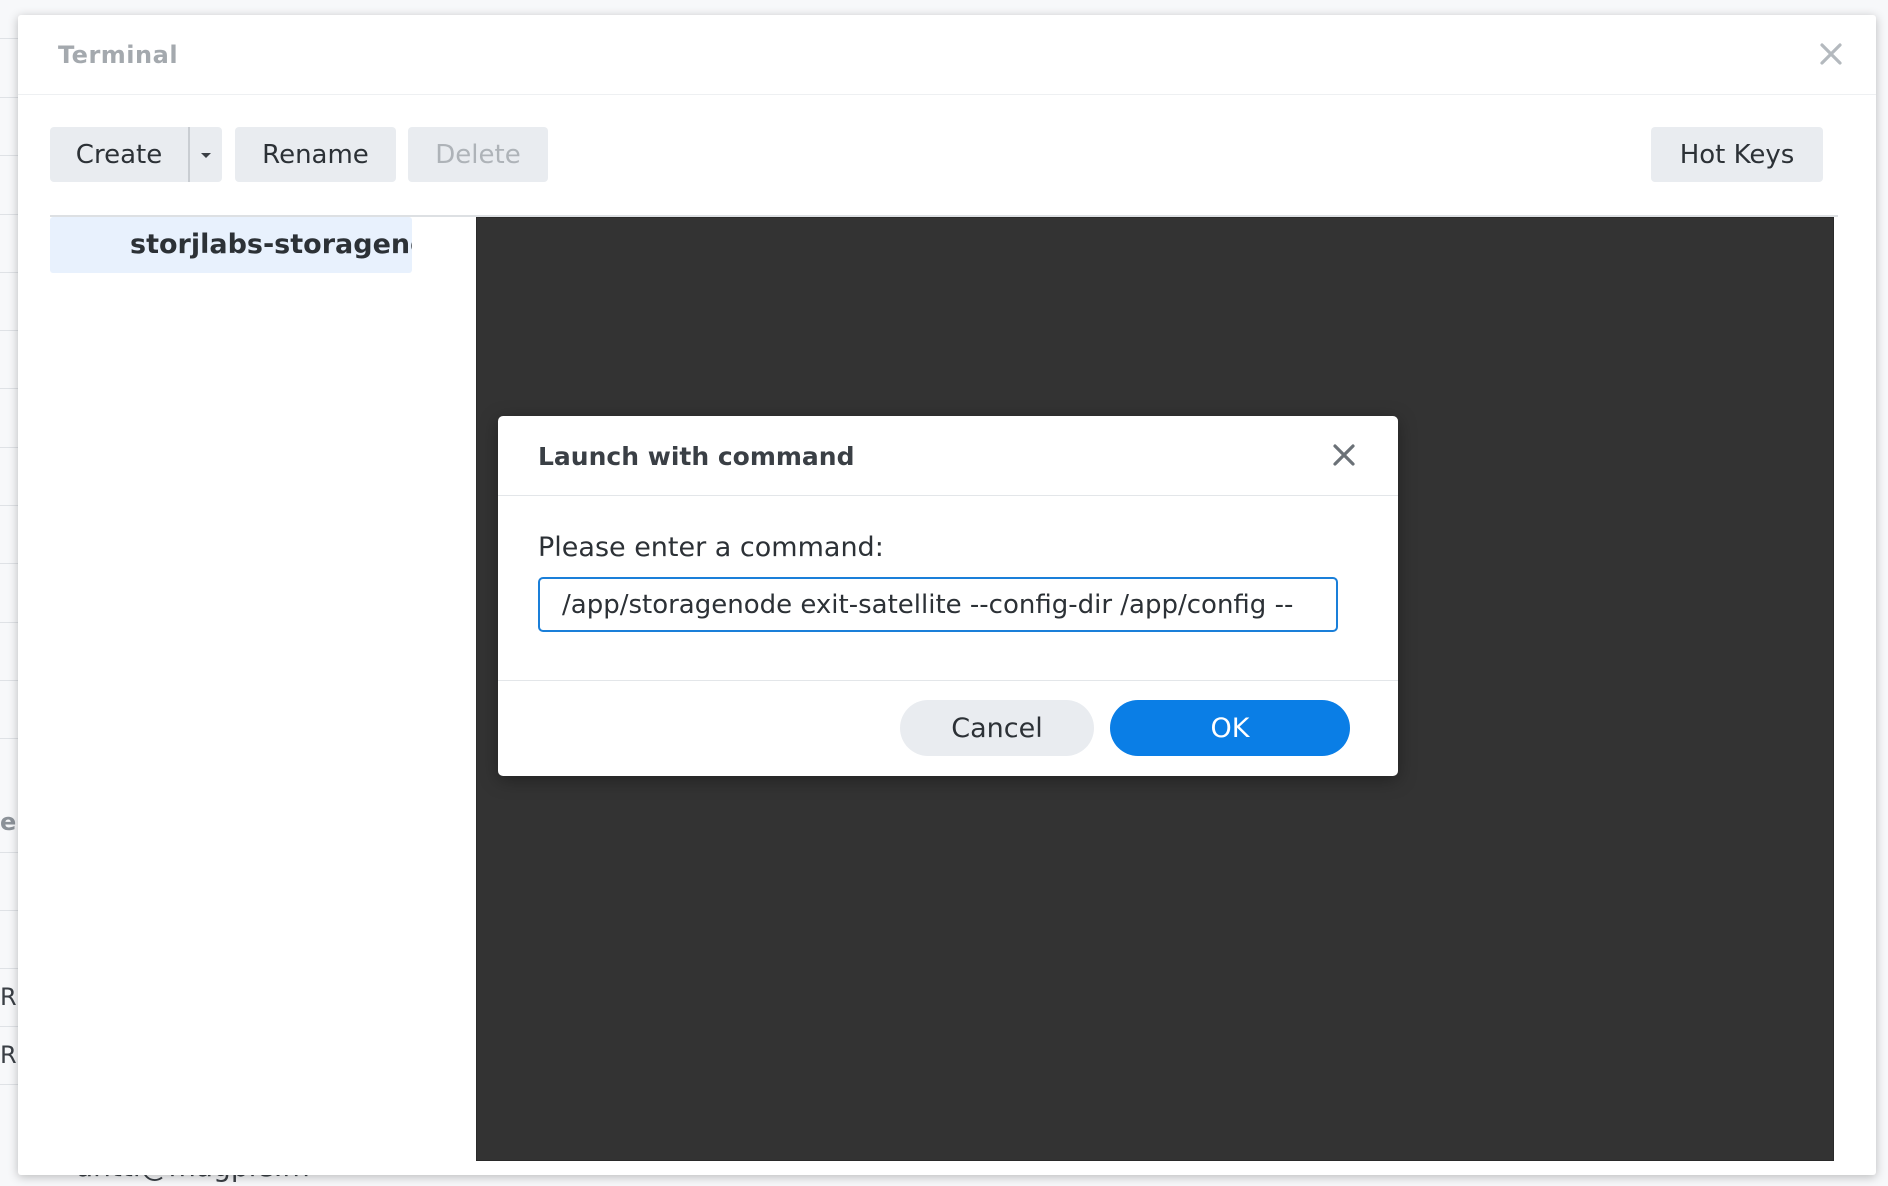 The height and width of the screenshot is (1186, 1888). What do you see at coordinates (315, 154) in the screenshot?
I see `rename-button: Rename` at bounding box center [315, 154].